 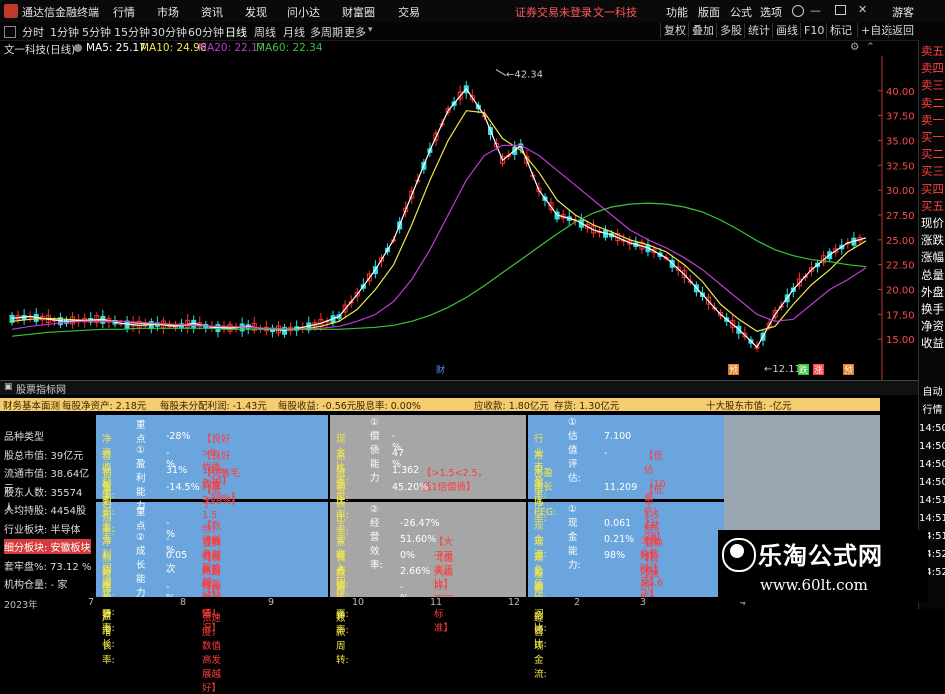 What do you see at coordinates (24, 437) in the screenshot?
I see `profile-item: 品种类型` at bounding box center [24, 437].